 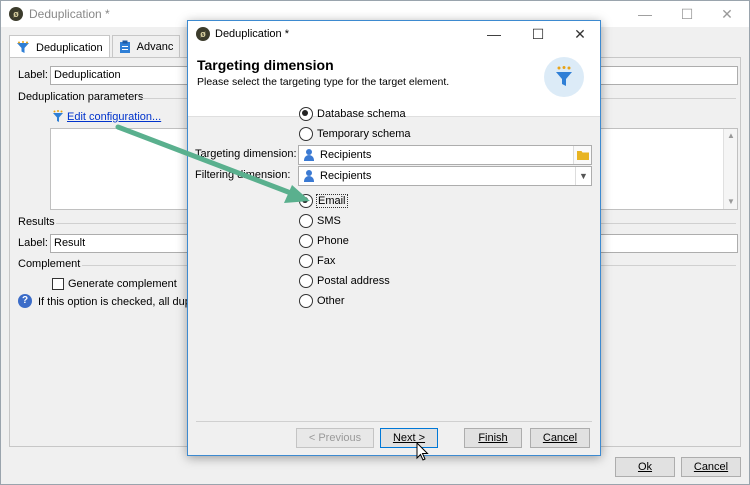 I want to click on mouse-cursor-icon, so click(x=422, y=451).